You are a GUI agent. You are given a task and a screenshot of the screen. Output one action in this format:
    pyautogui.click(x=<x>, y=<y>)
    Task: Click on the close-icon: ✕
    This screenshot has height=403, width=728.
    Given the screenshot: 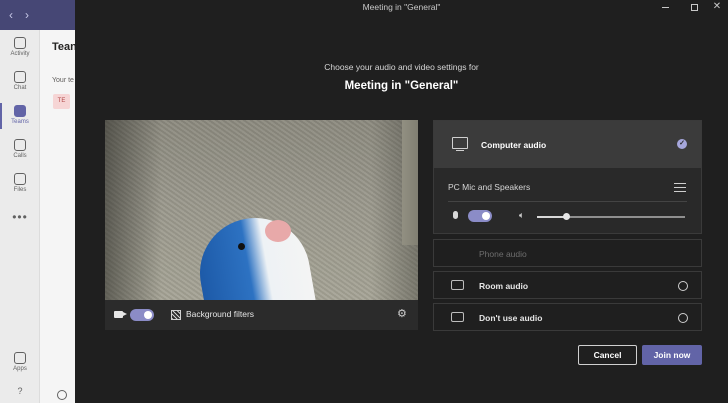 What is the action you would take?
    pyautogui.click(x=717, y=6)
    